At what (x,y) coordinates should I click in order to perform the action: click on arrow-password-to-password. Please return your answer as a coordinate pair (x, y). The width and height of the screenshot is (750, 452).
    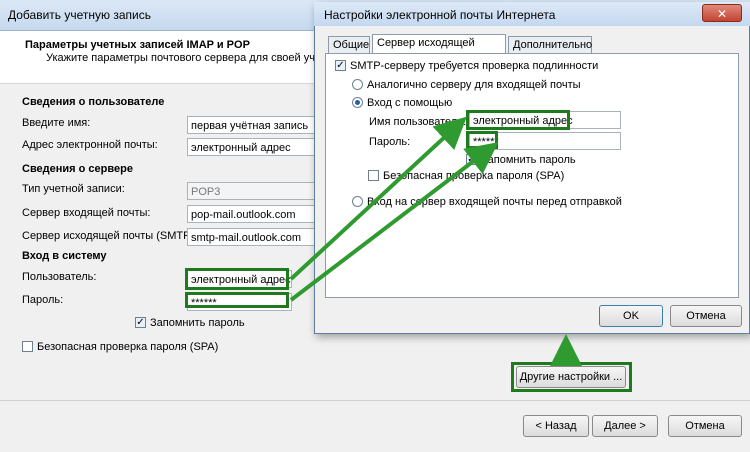
    Looking at the image, I should click on (394, 222).